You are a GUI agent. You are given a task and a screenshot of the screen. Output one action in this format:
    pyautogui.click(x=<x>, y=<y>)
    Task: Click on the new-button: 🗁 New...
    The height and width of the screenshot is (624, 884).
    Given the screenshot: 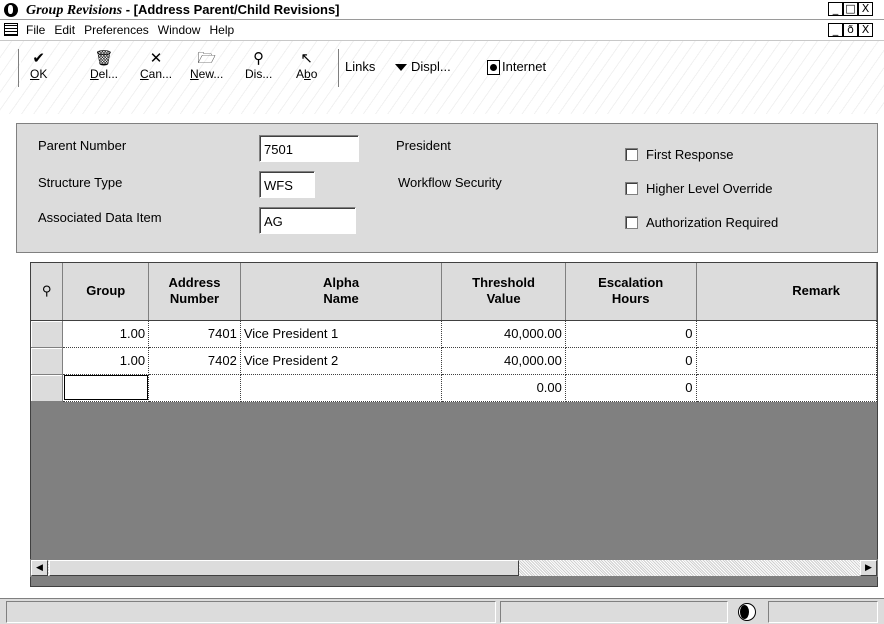 What is the action you would take?
    pyautogui.click(x=206, y=65)
    